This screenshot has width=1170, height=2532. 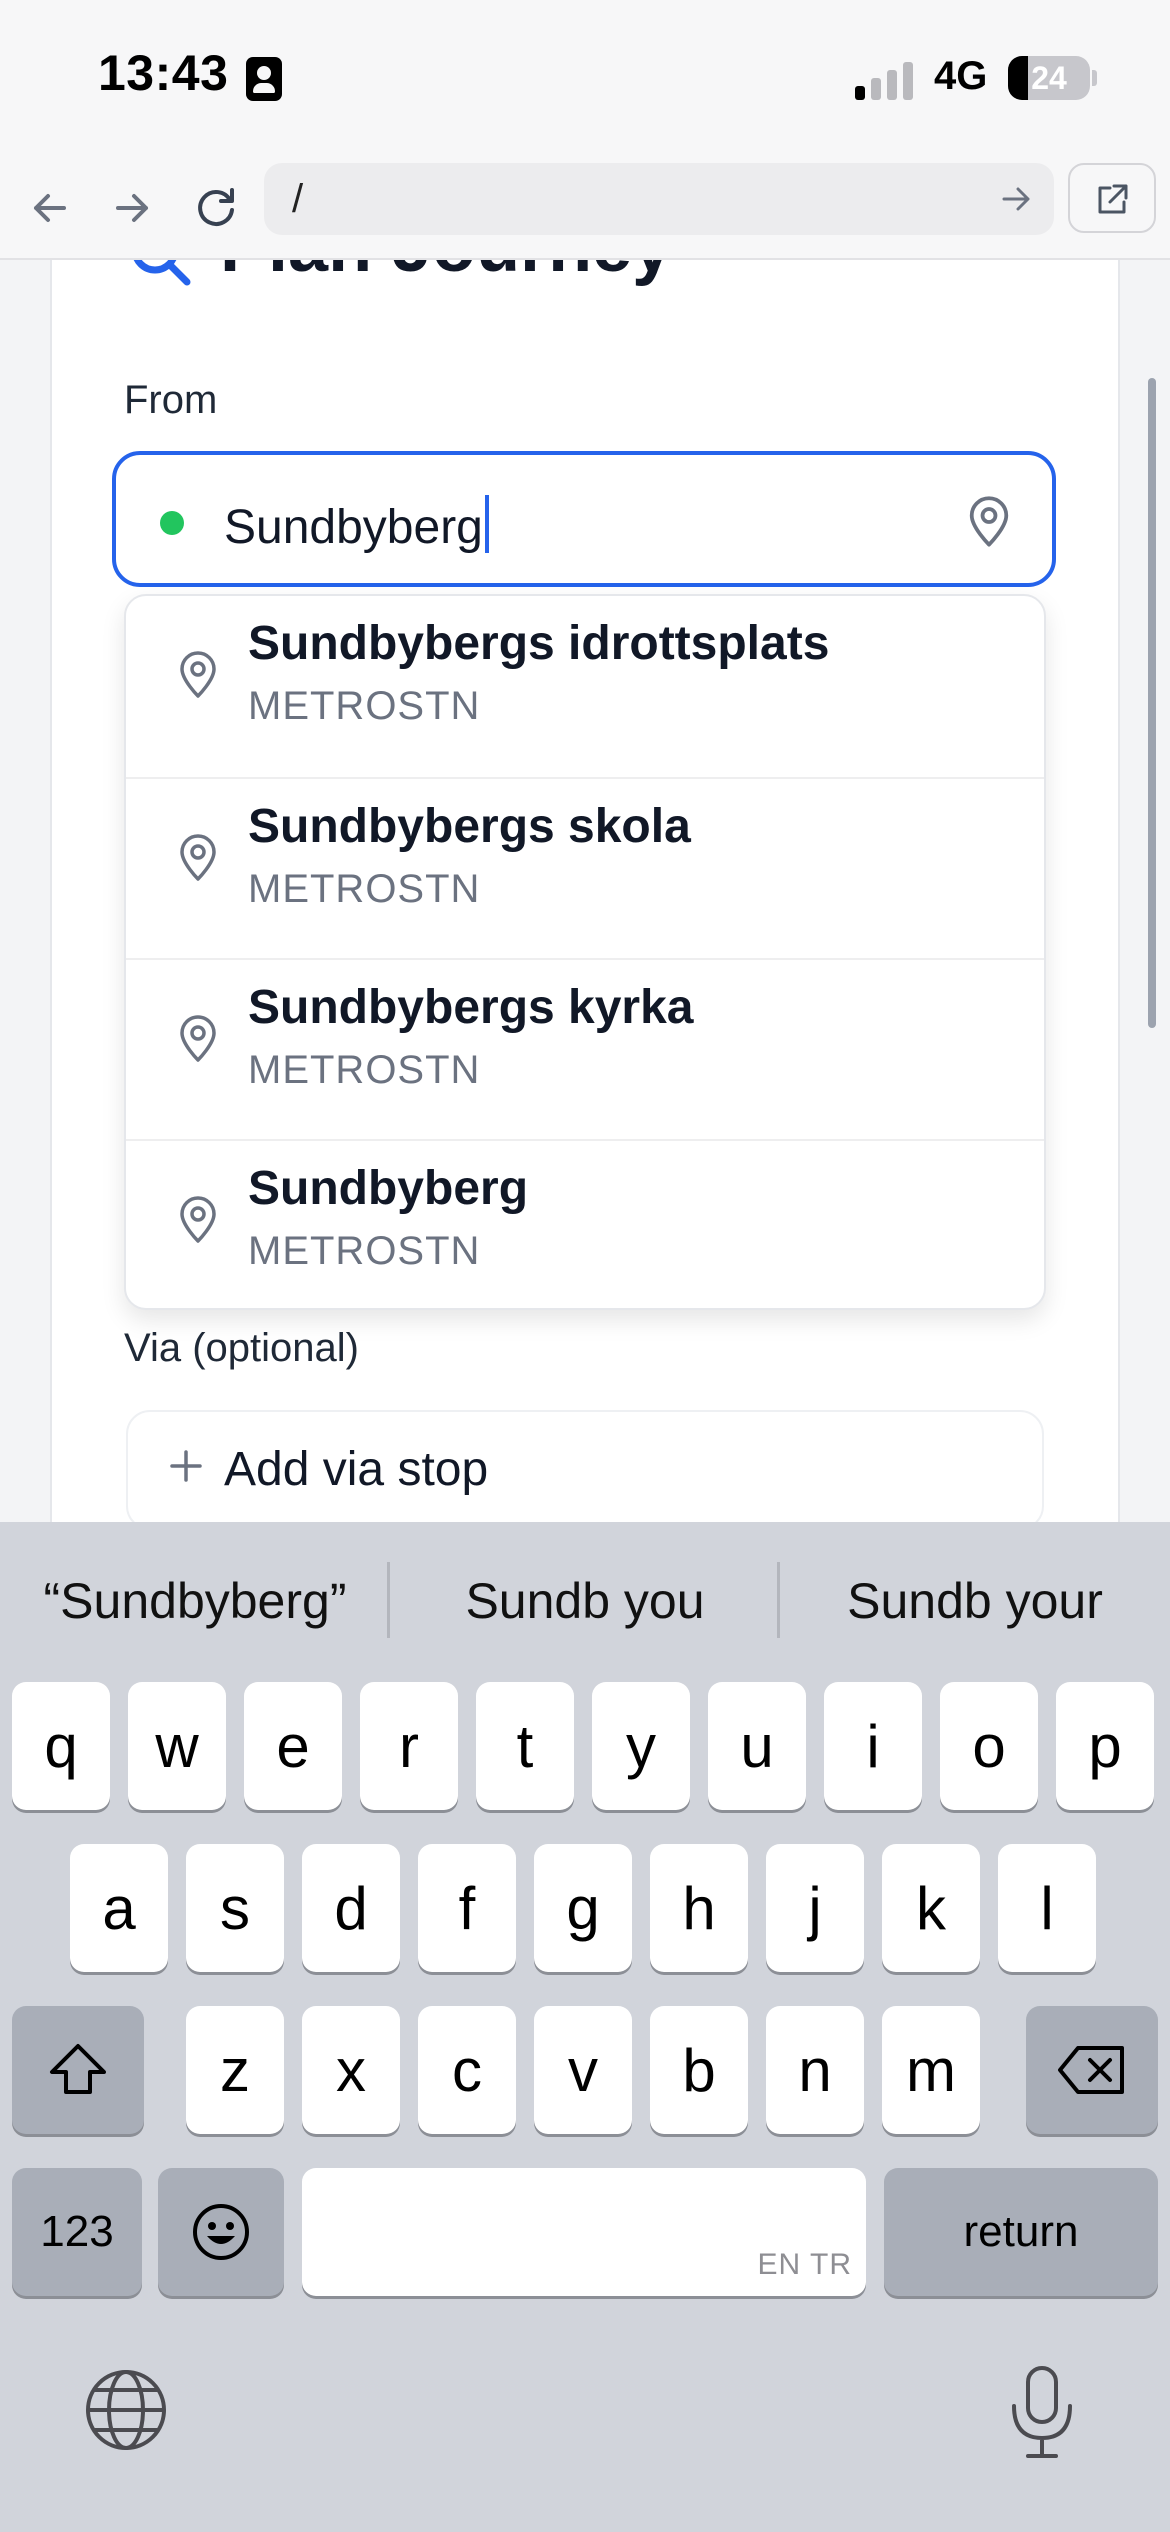 I want to click on url-text: /, so click(x=298, y=199).